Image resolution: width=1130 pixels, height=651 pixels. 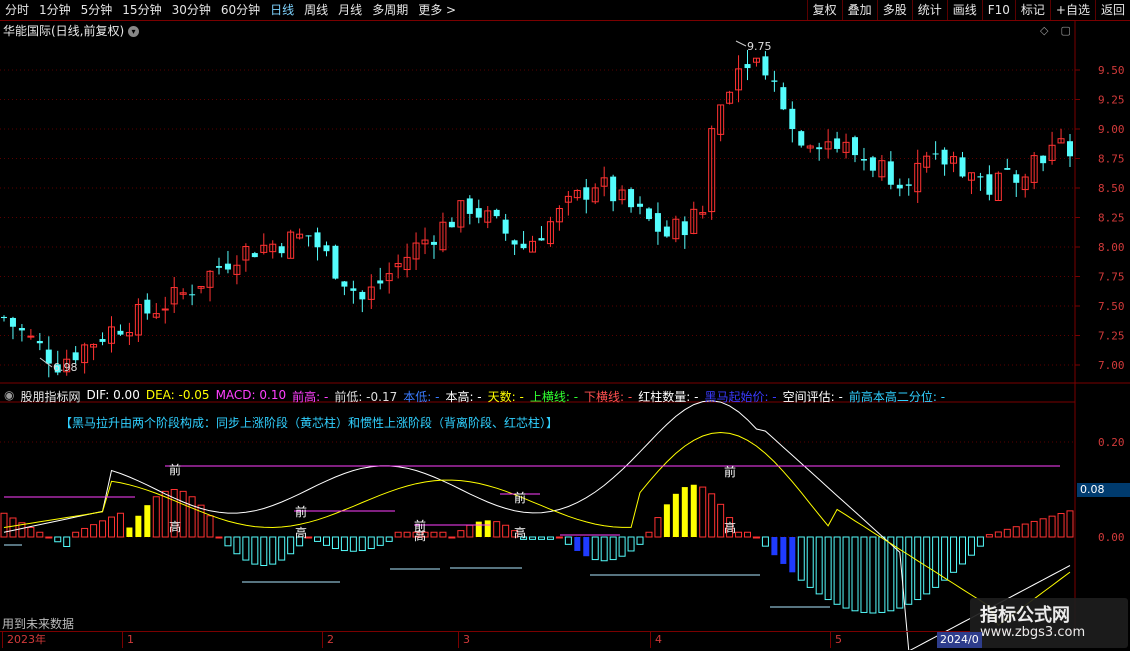 What do you see at coordinates (134, 31) in the screenshot?
I see `chevron-down-icon: ▾` at bounding box center [134, 31].